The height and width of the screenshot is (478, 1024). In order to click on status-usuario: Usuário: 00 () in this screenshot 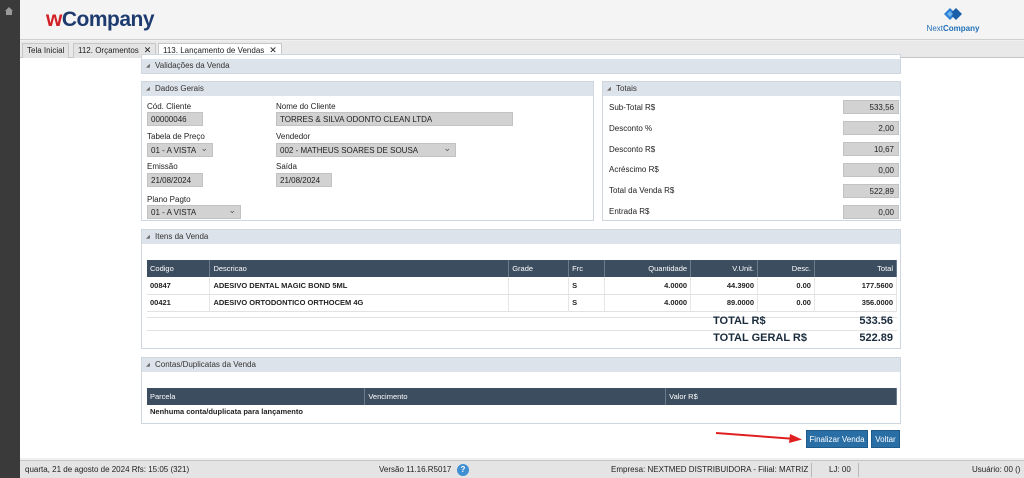, I will do `click(996, 469)`.